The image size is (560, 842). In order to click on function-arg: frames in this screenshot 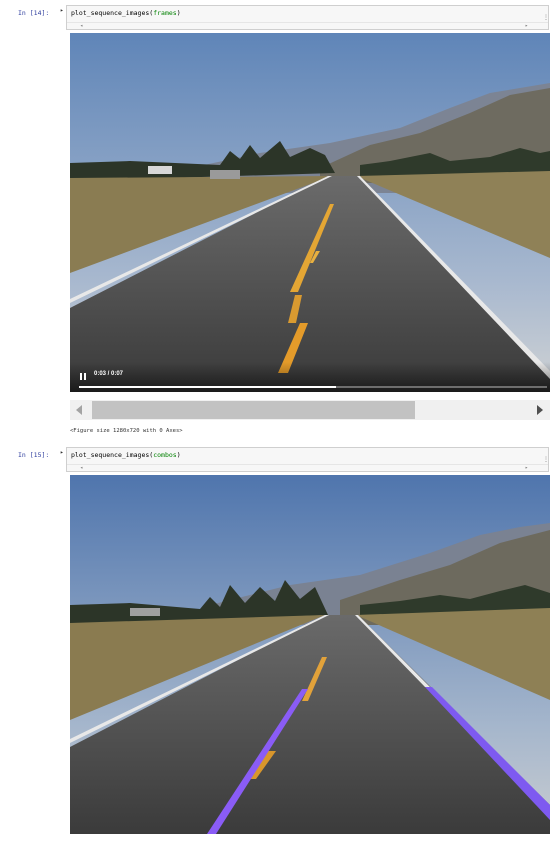, I will do `click(165, 13)`.